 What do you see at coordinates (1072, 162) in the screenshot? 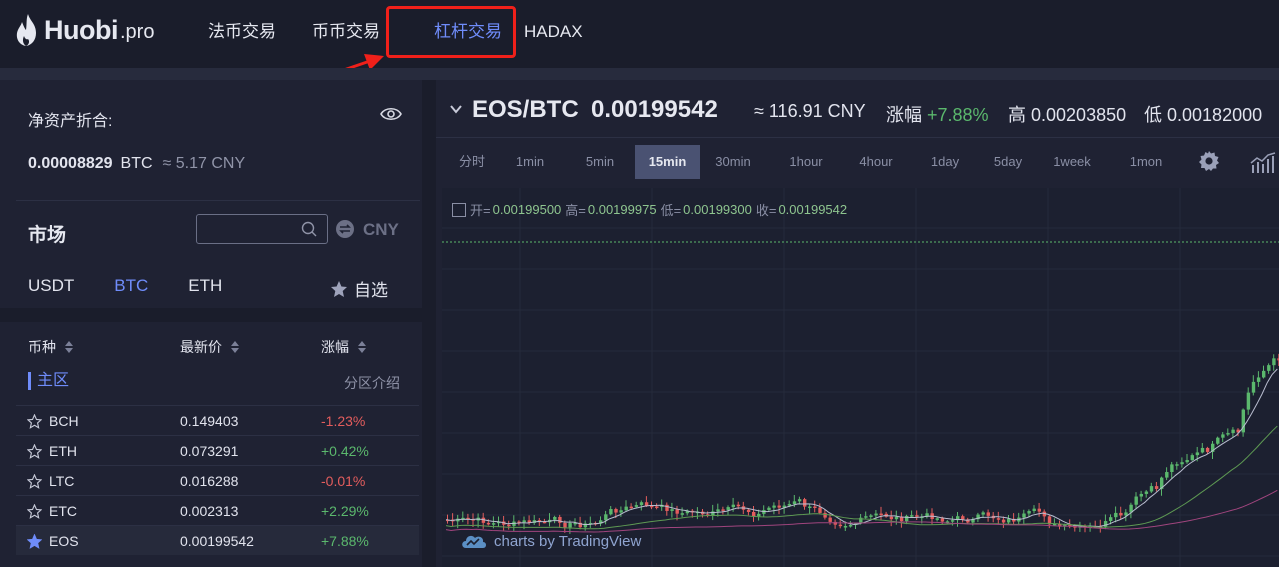
I see `interval-1week: 1week` at bounding box center [1072, 162].